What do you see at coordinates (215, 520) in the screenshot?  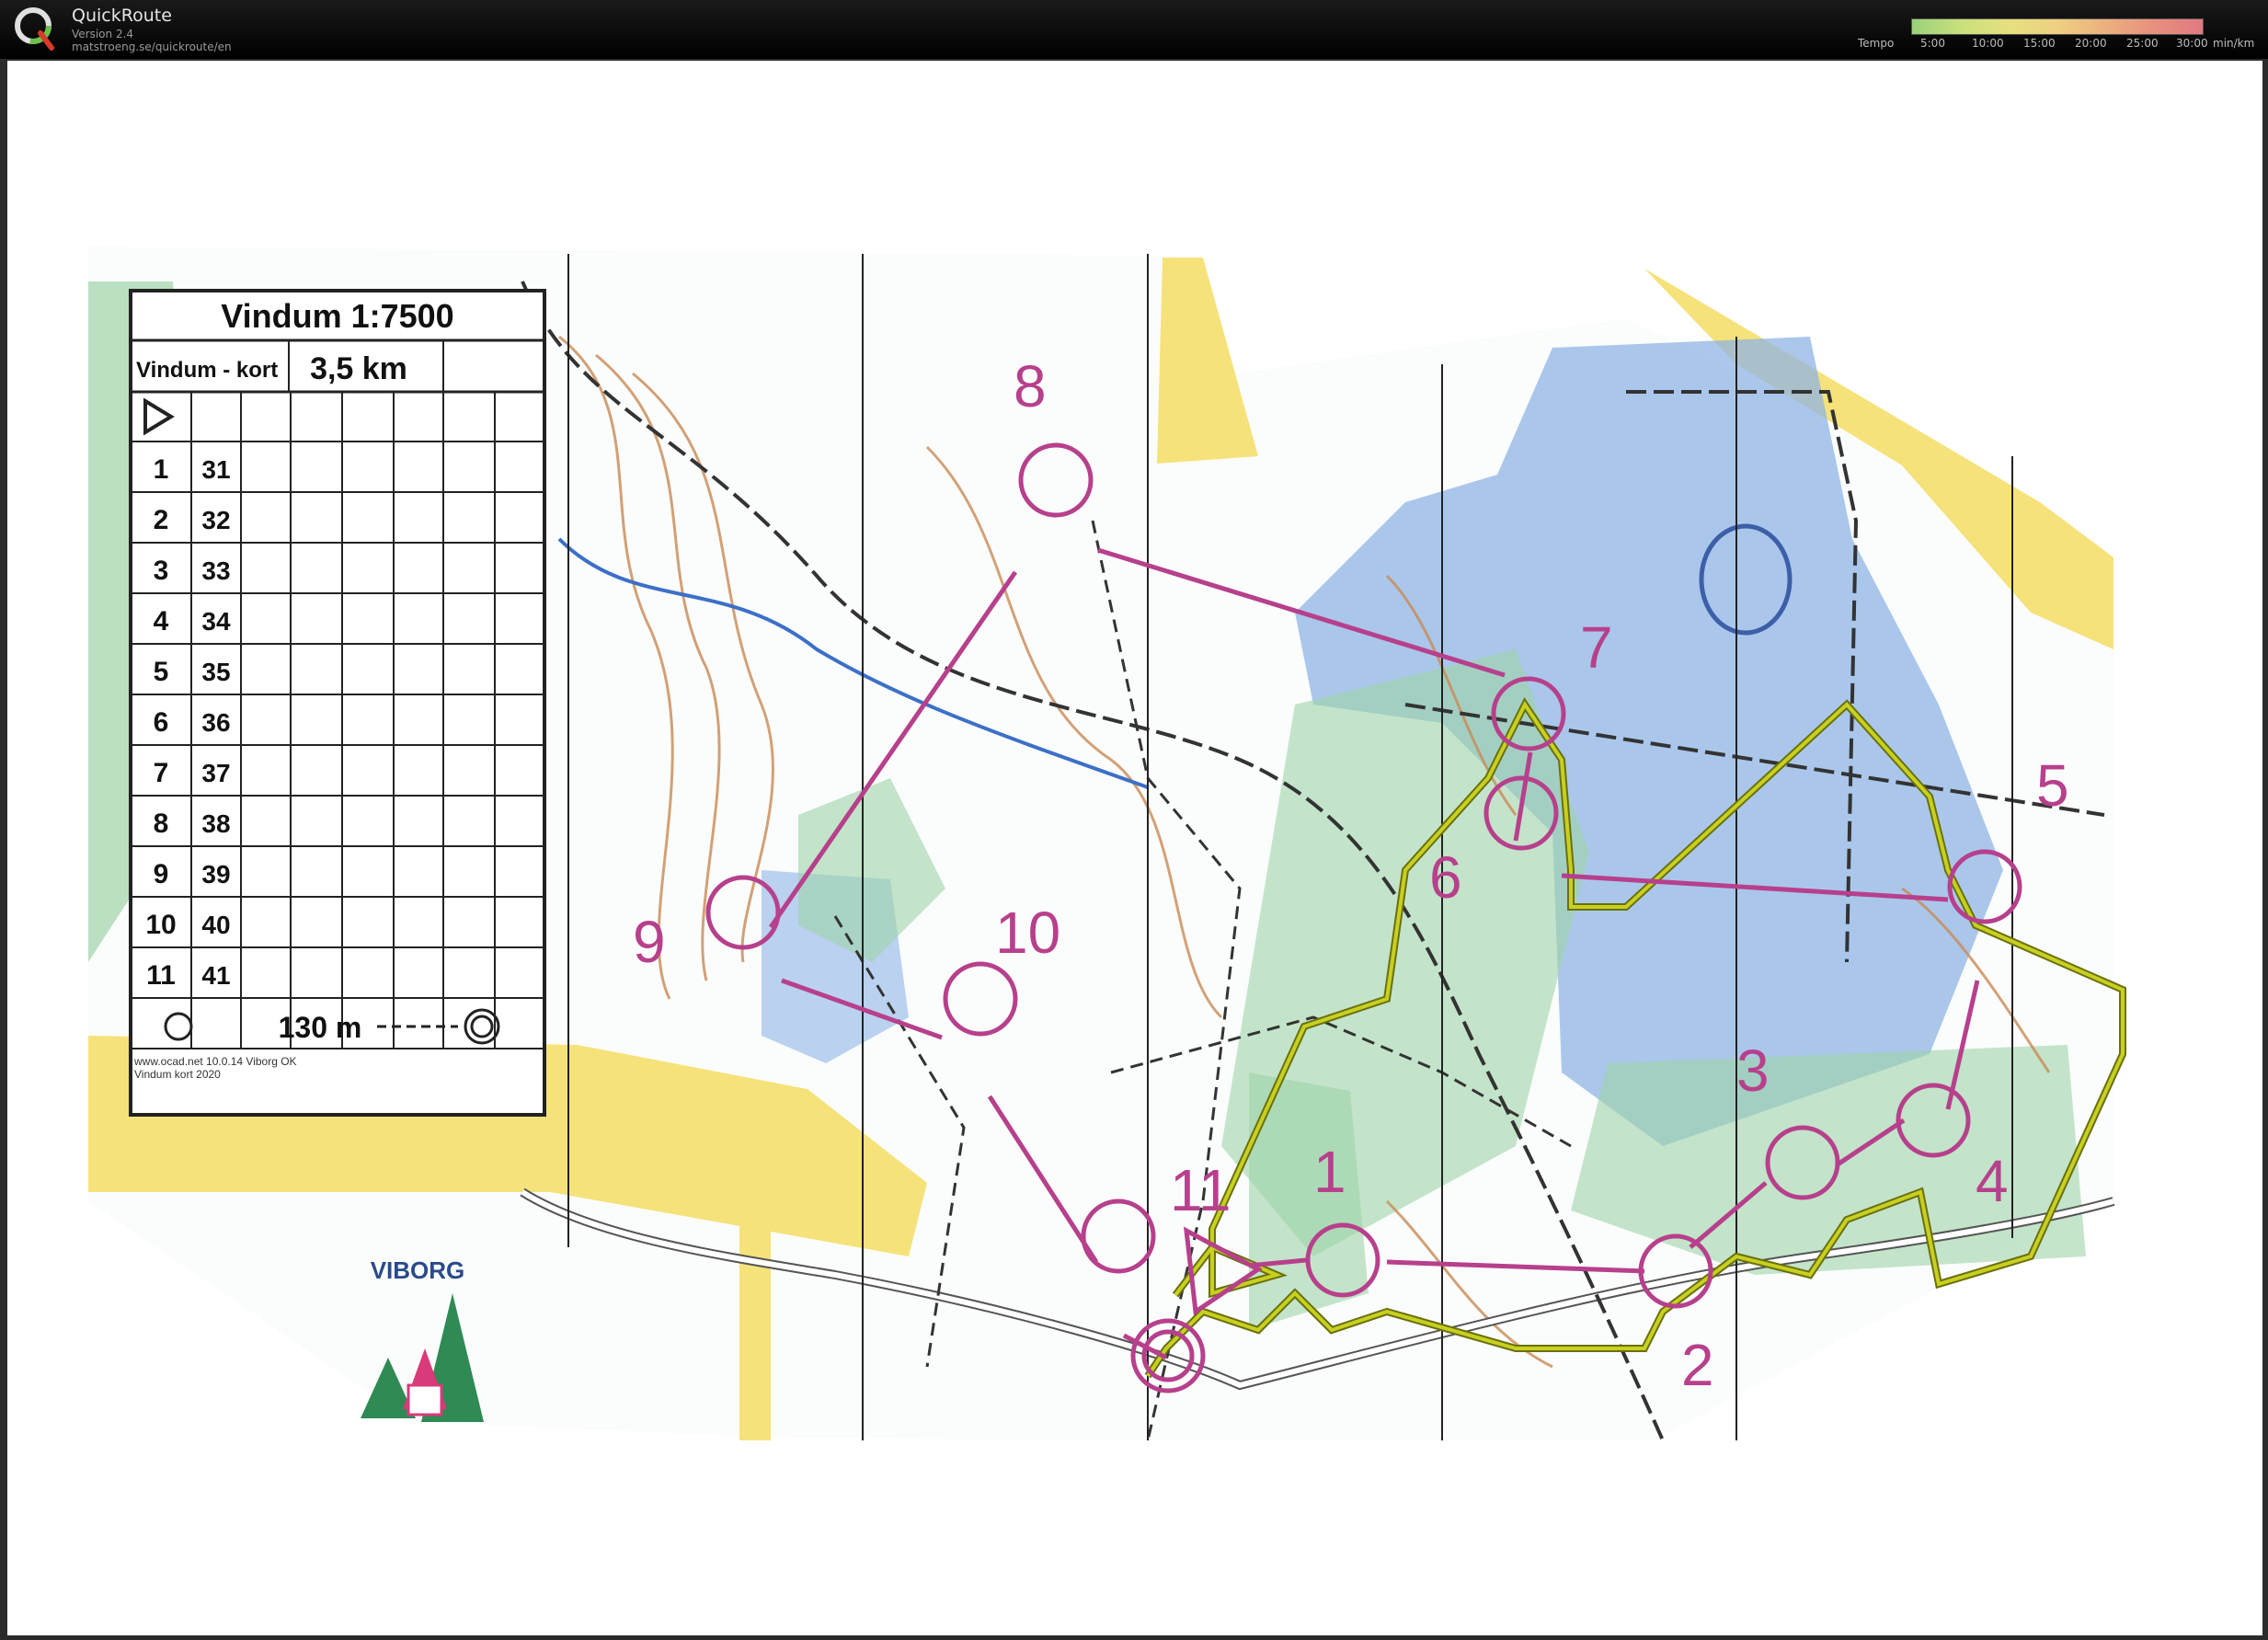 I see `legend-control-code: 32` at bounding box center [215, 520].